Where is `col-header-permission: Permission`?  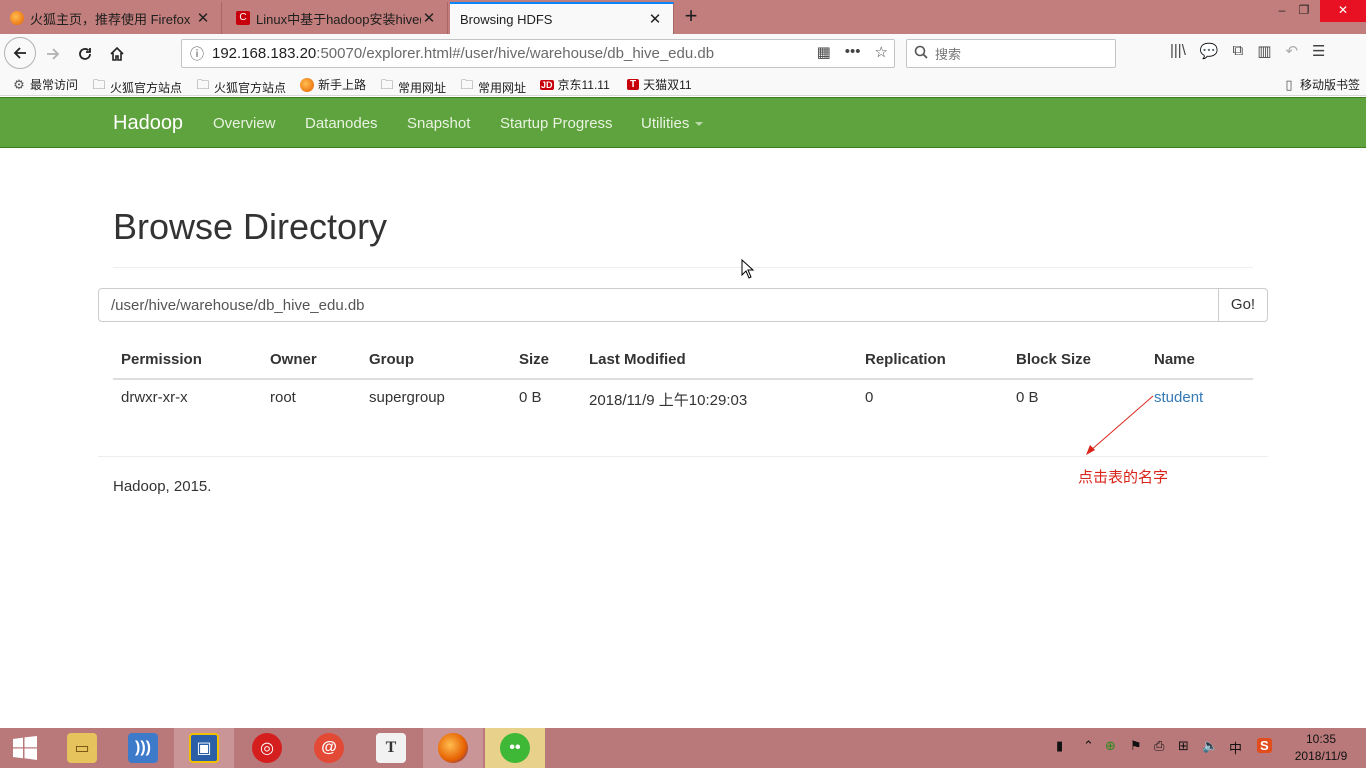 col-header-permission: Permission is located at coordinates (161, 359).